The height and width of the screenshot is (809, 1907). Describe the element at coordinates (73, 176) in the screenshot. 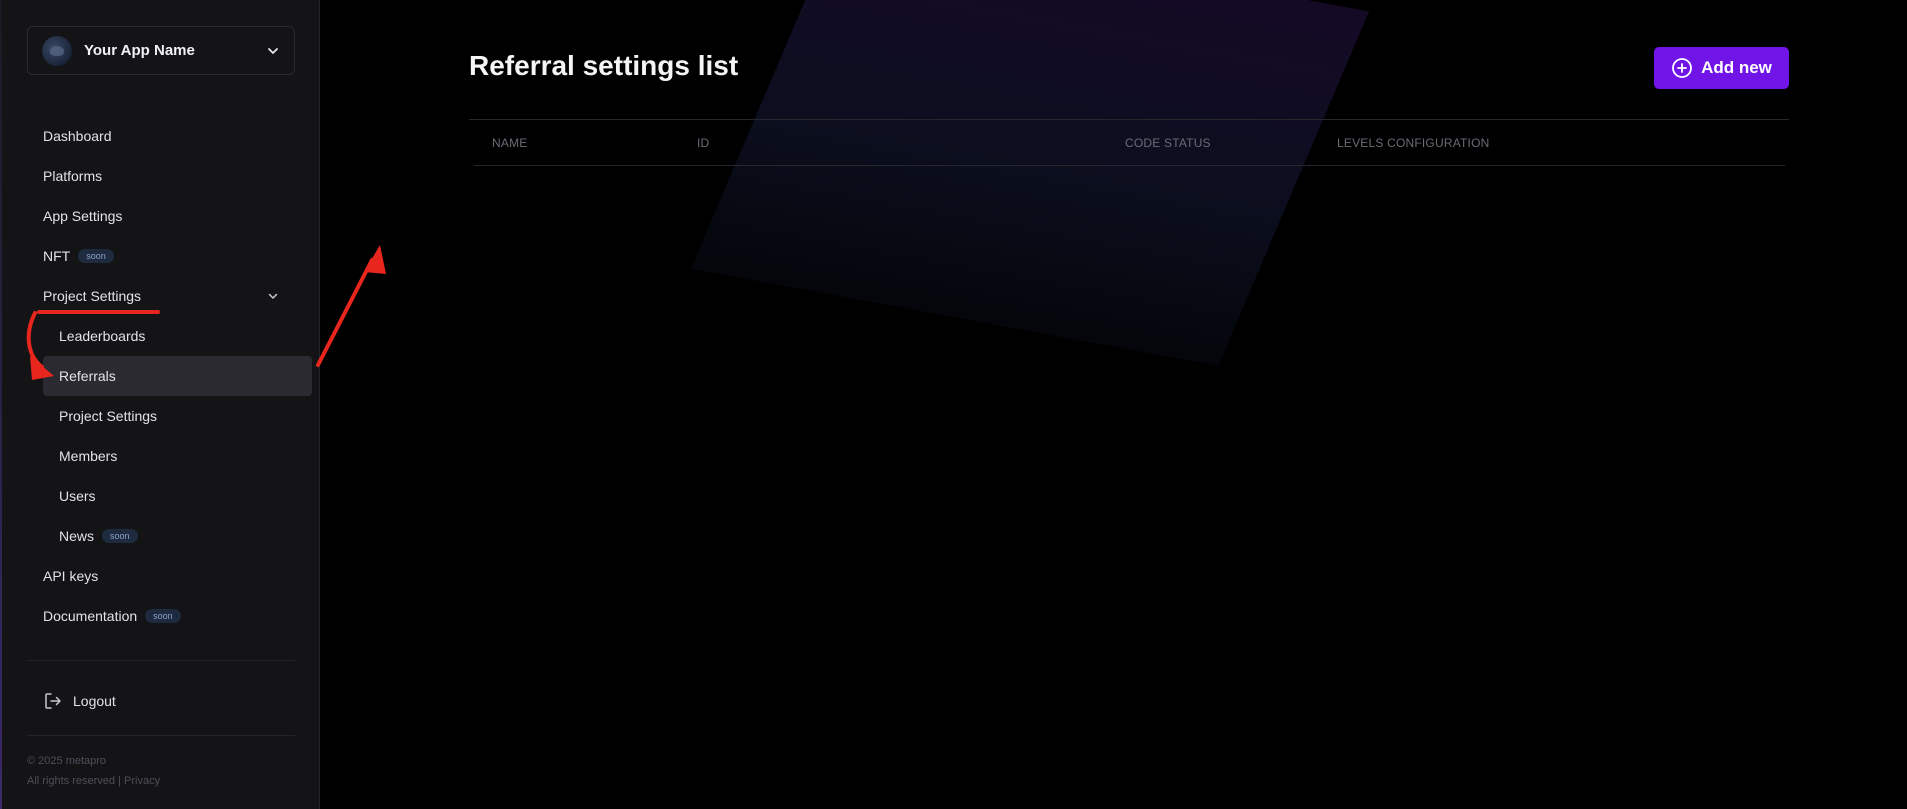

I see `sidebar-item-label: Platforms` at that location.